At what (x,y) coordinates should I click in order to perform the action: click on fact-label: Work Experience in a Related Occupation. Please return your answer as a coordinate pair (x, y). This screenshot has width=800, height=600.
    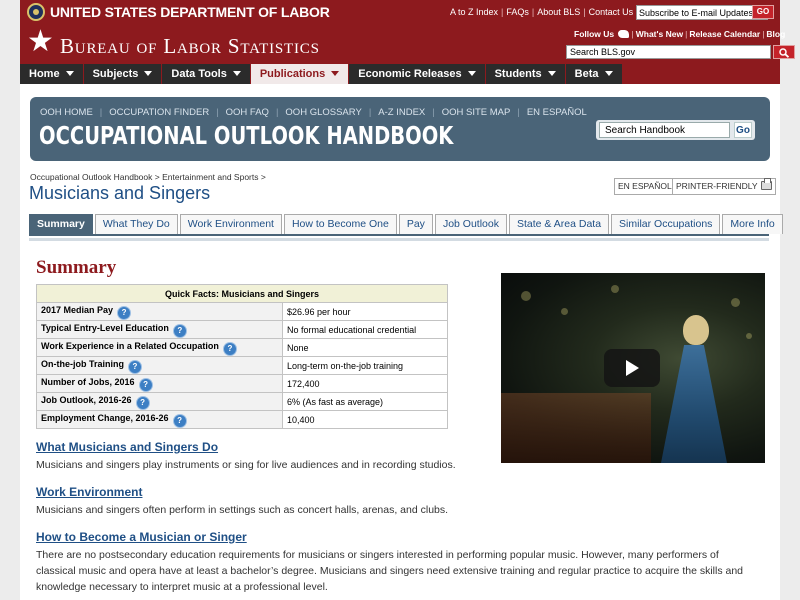
    Looking at the image, I should click on (130, 345).